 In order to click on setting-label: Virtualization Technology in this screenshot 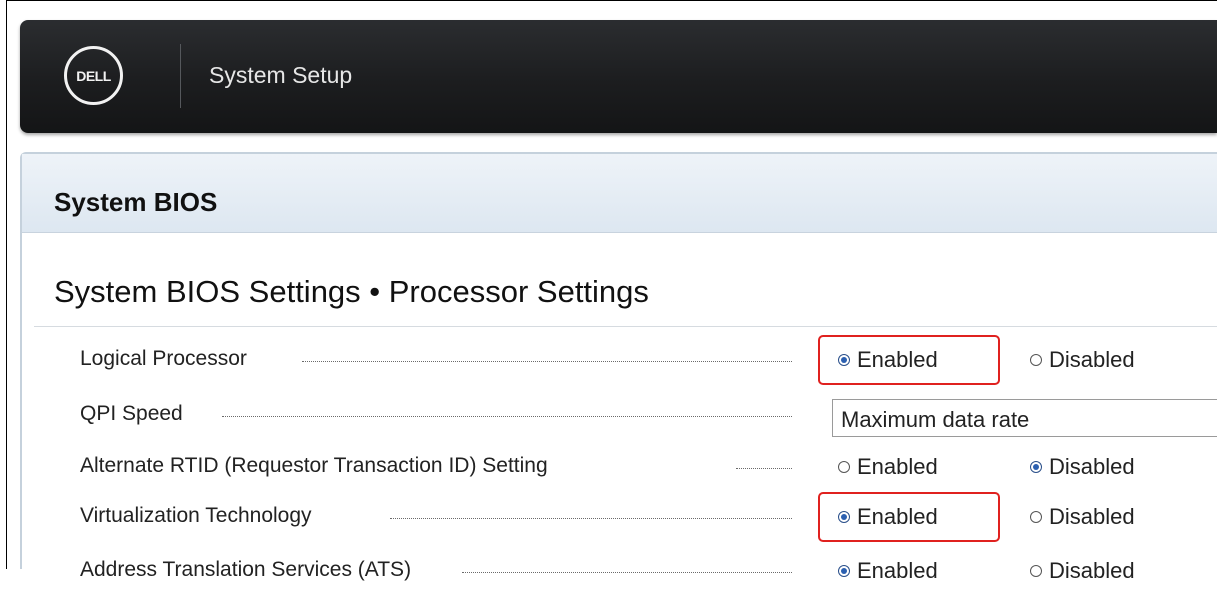, I will do `click(196, 515)`.